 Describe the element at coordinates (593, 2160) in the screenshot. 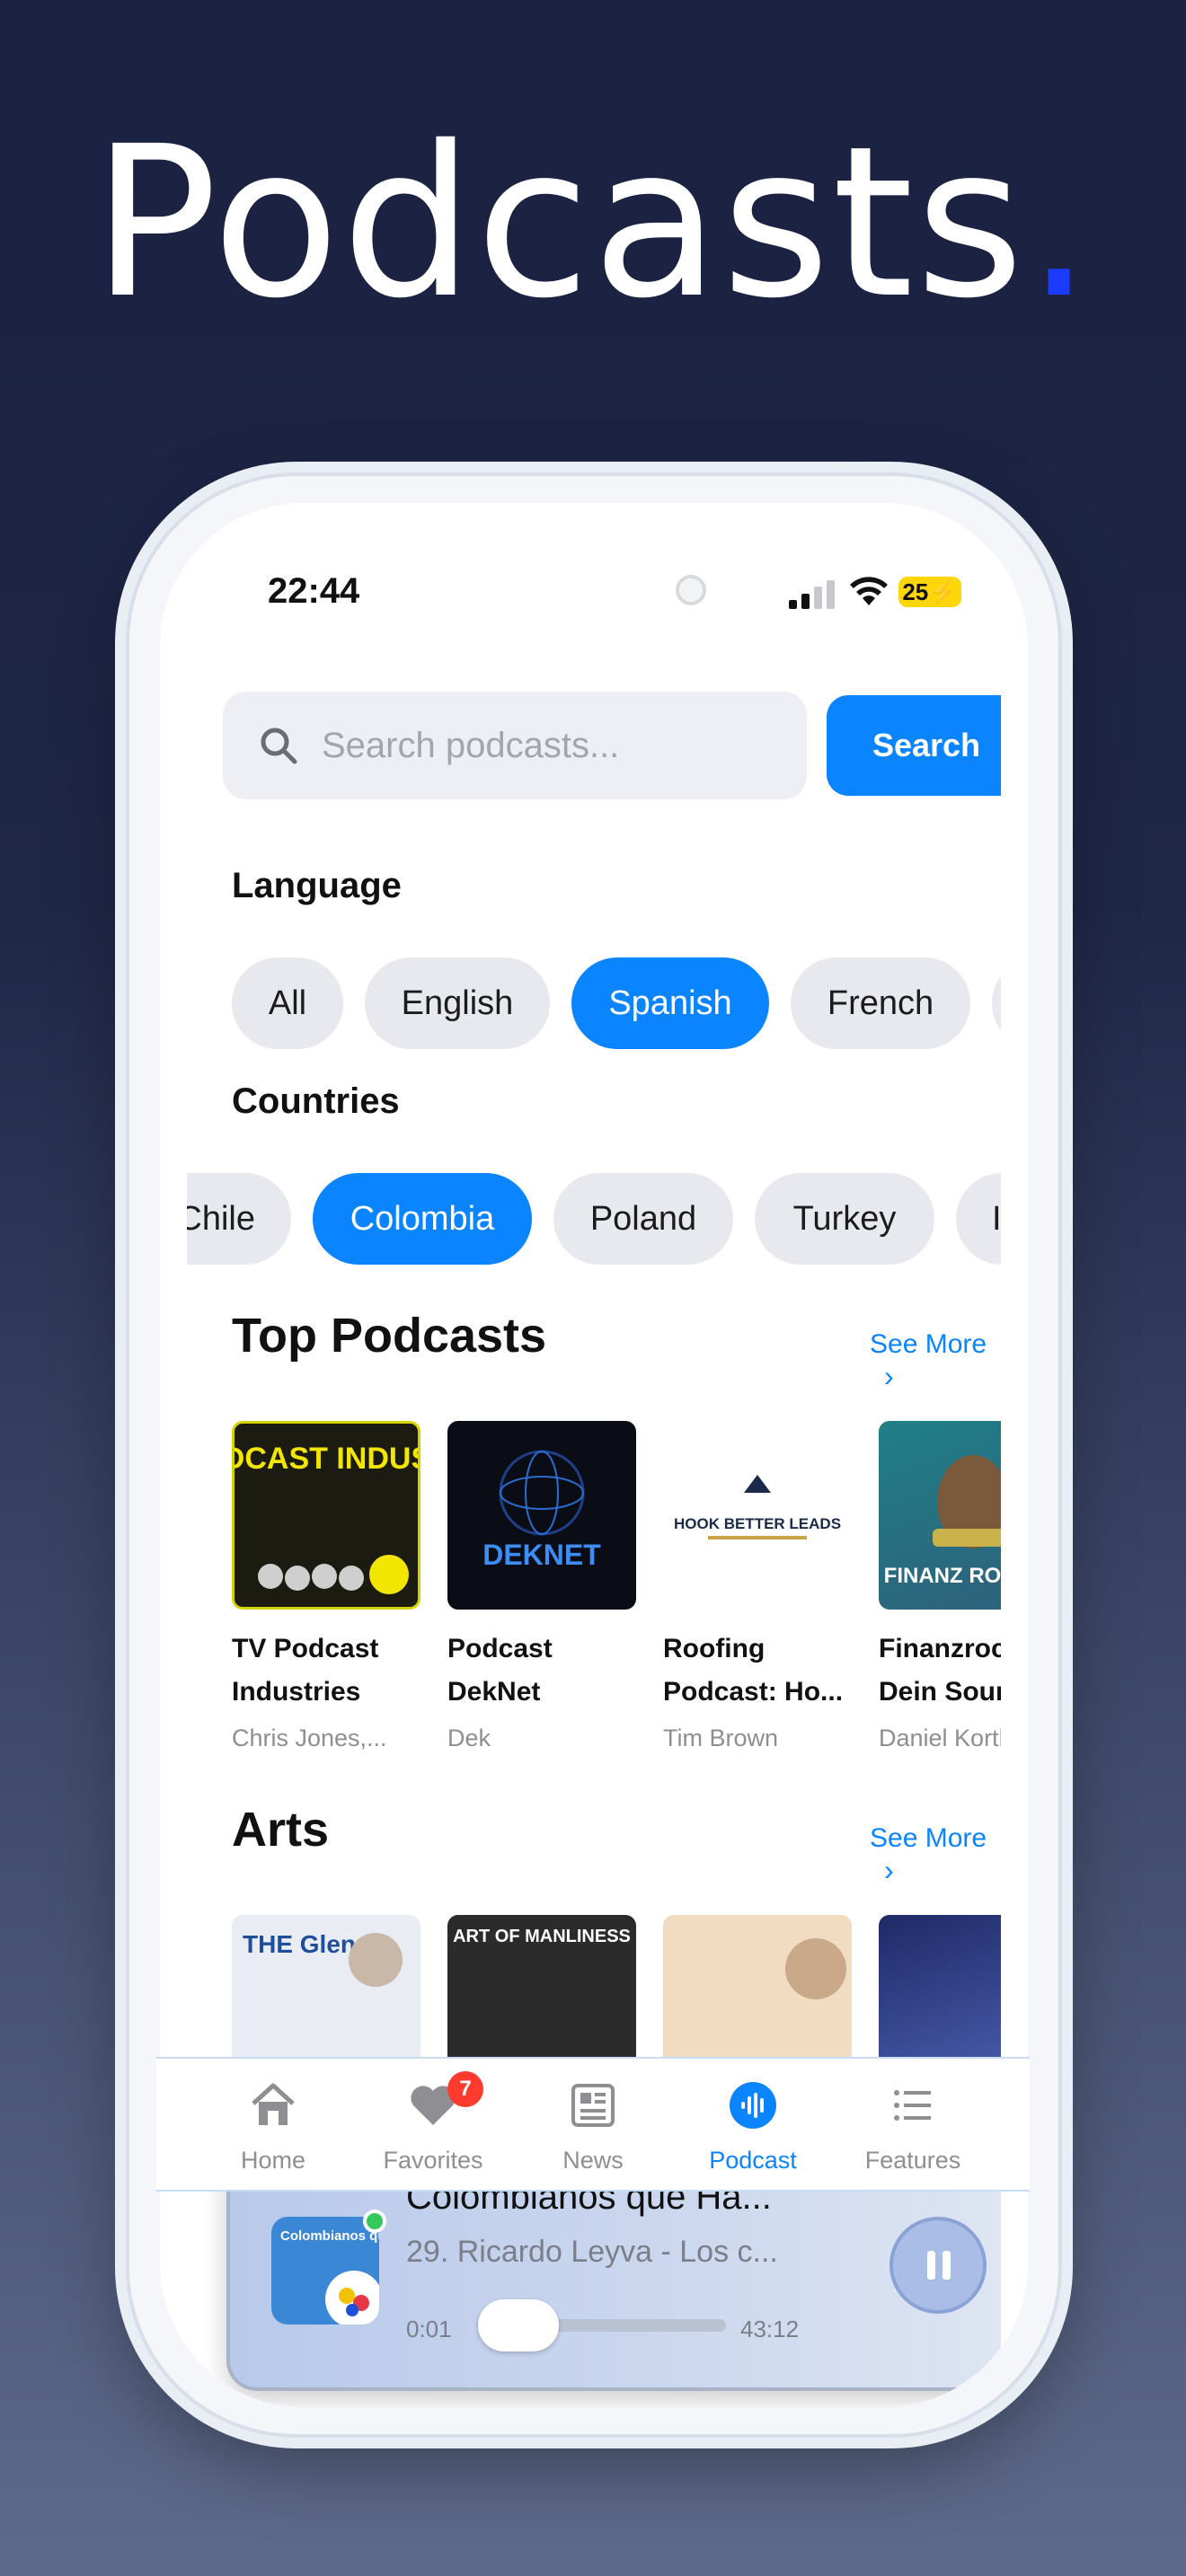

I see `tab-label: News` at that location.